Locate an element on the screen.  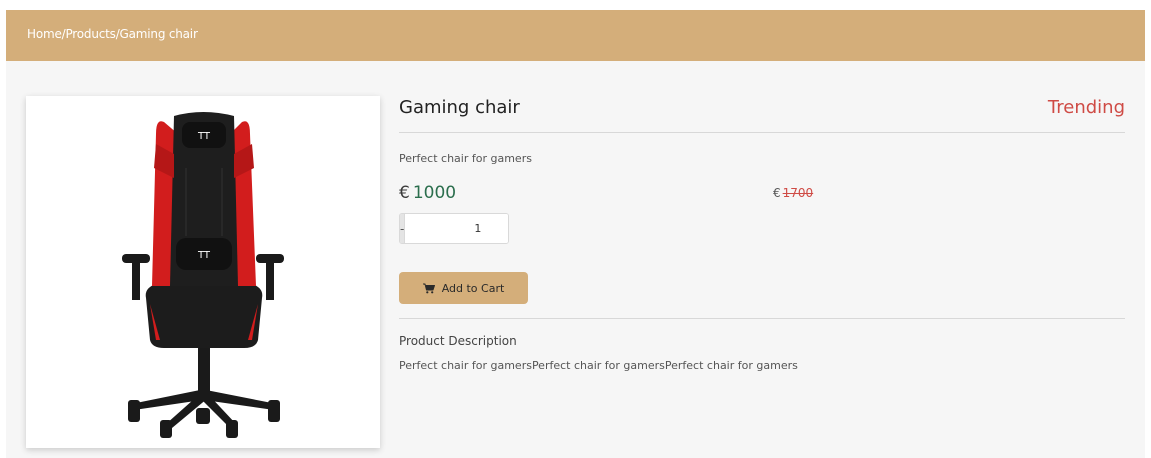
shopping-cart-icon is located at coordinates (428, 288).